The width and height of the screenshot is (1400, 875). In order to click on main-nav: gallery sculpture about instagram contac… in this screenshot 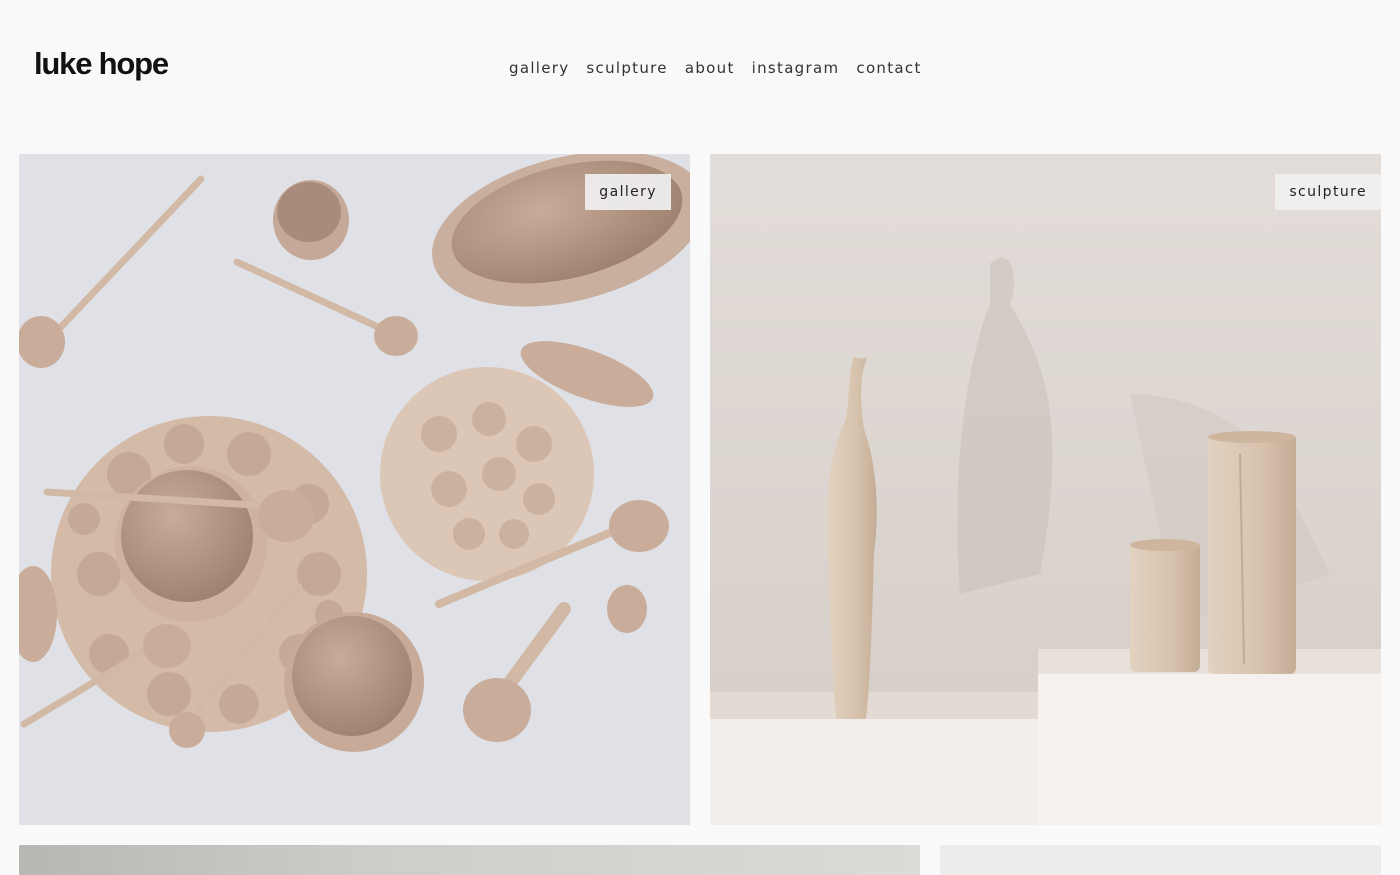, I will do `click(724, 68)`.